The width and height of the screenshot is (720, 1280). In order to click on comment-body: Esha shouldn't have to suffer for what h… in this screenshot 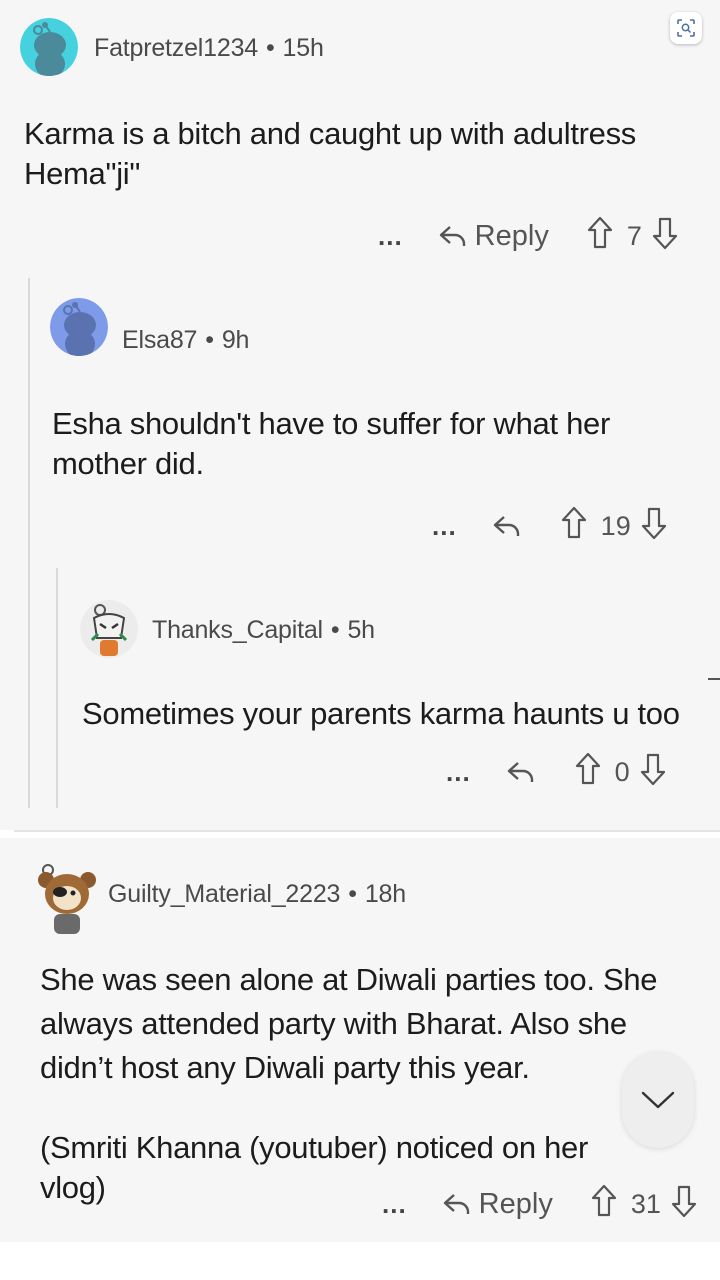, I will do `click(331, 443)`.